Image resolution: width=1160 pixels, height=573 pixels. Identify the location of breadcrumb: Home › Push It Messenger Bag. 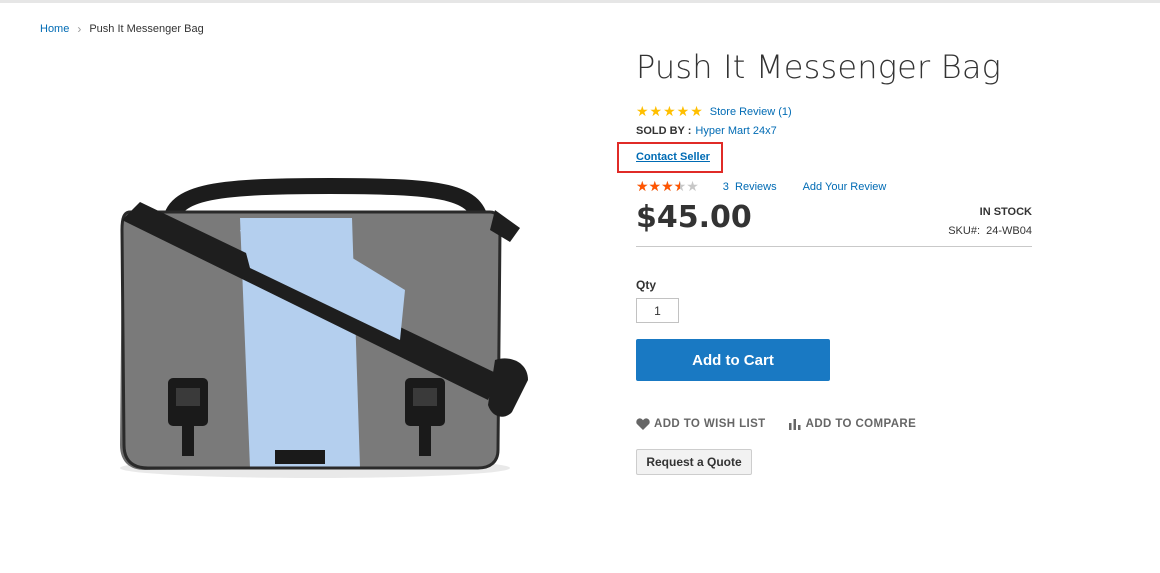
(122, 29).